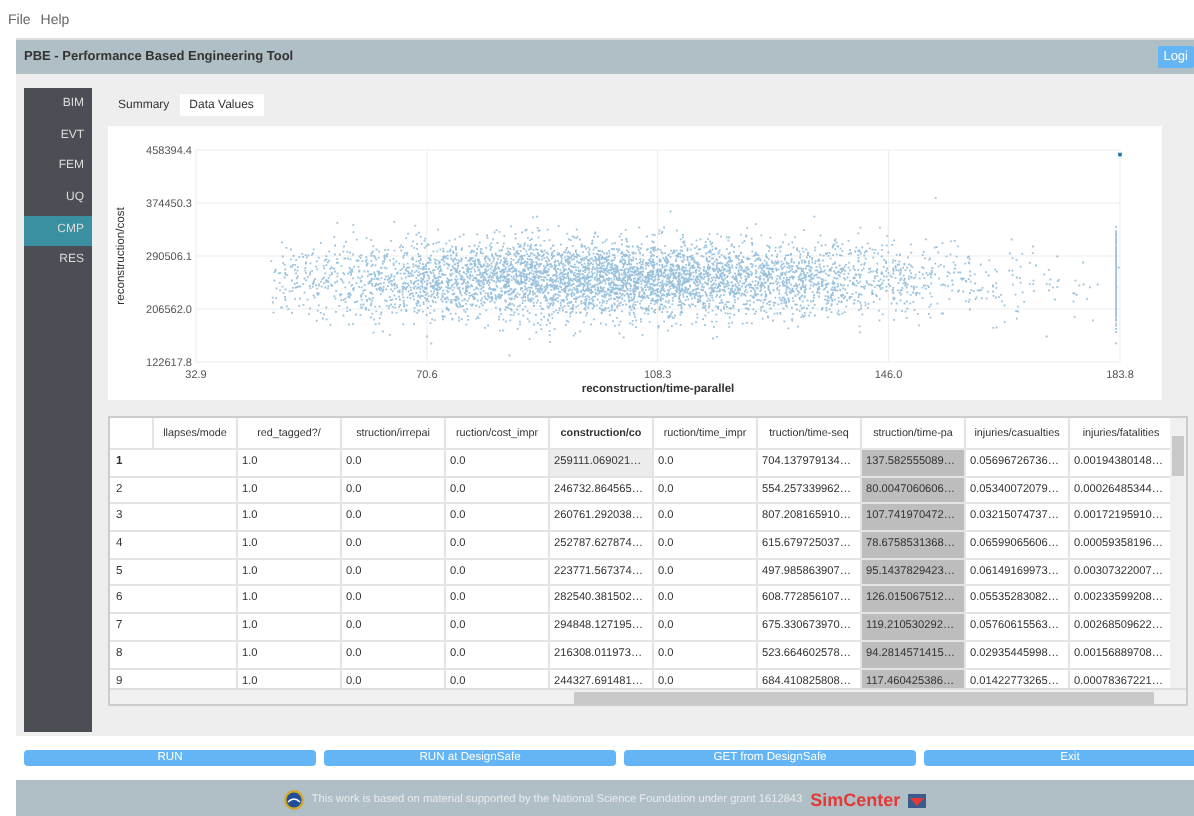 The width and height of the screenshot is (1194, 816). What do you see at coordinates (132, 434) in the screenshot?
I see `table-corner` at bounding box center [132, 434].